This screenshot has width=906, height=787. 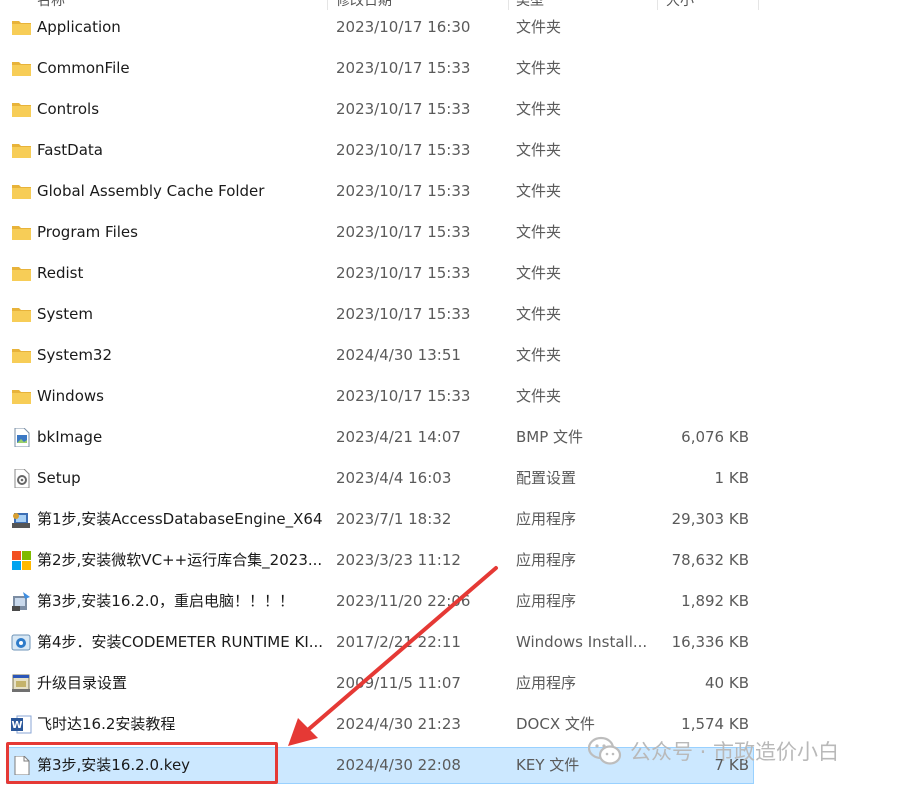 What do you see at coordinates (605, 750) in the screenshot?
I see `wechat-icon` at bounding box center [605, 750].